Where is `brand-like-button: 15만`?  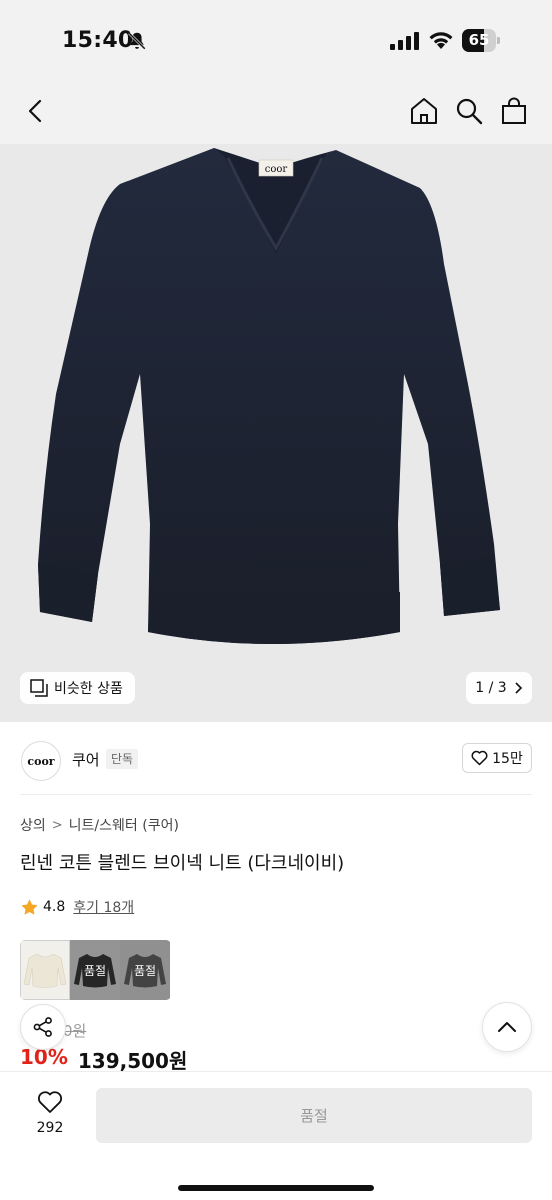
brand-like-button: 15만 is located at coordinates (497, 758).